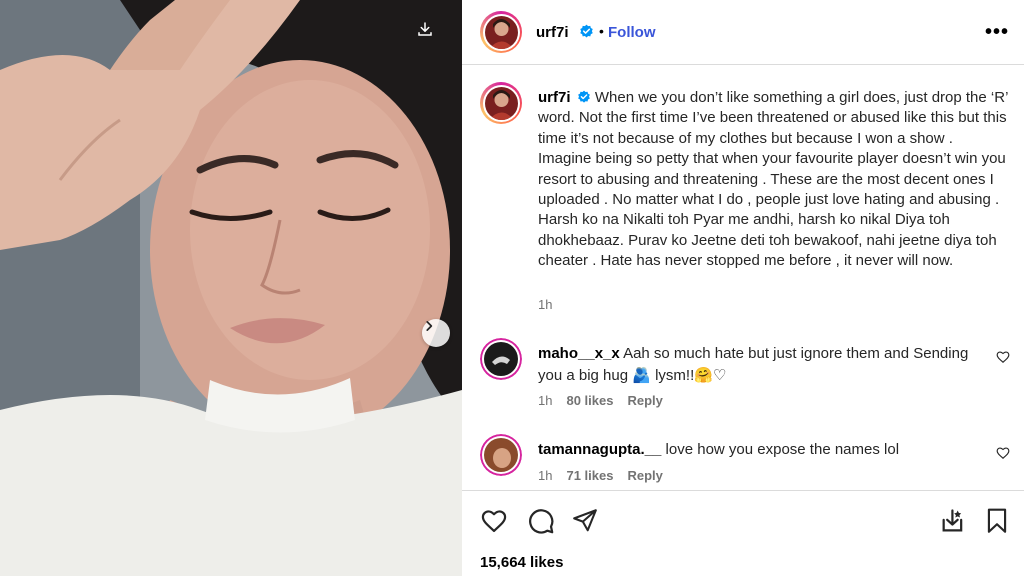  I want to click on next-slide-button, so click(436, 333).